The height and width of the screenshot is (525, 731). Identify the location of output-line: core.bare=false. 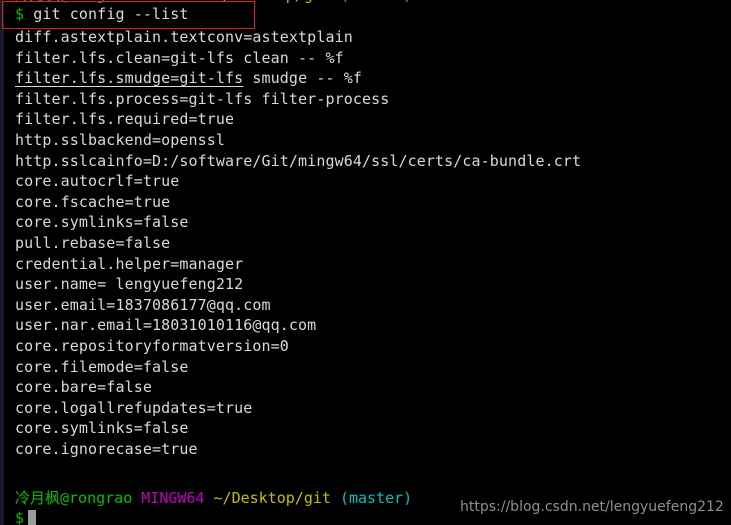
(83, 387).